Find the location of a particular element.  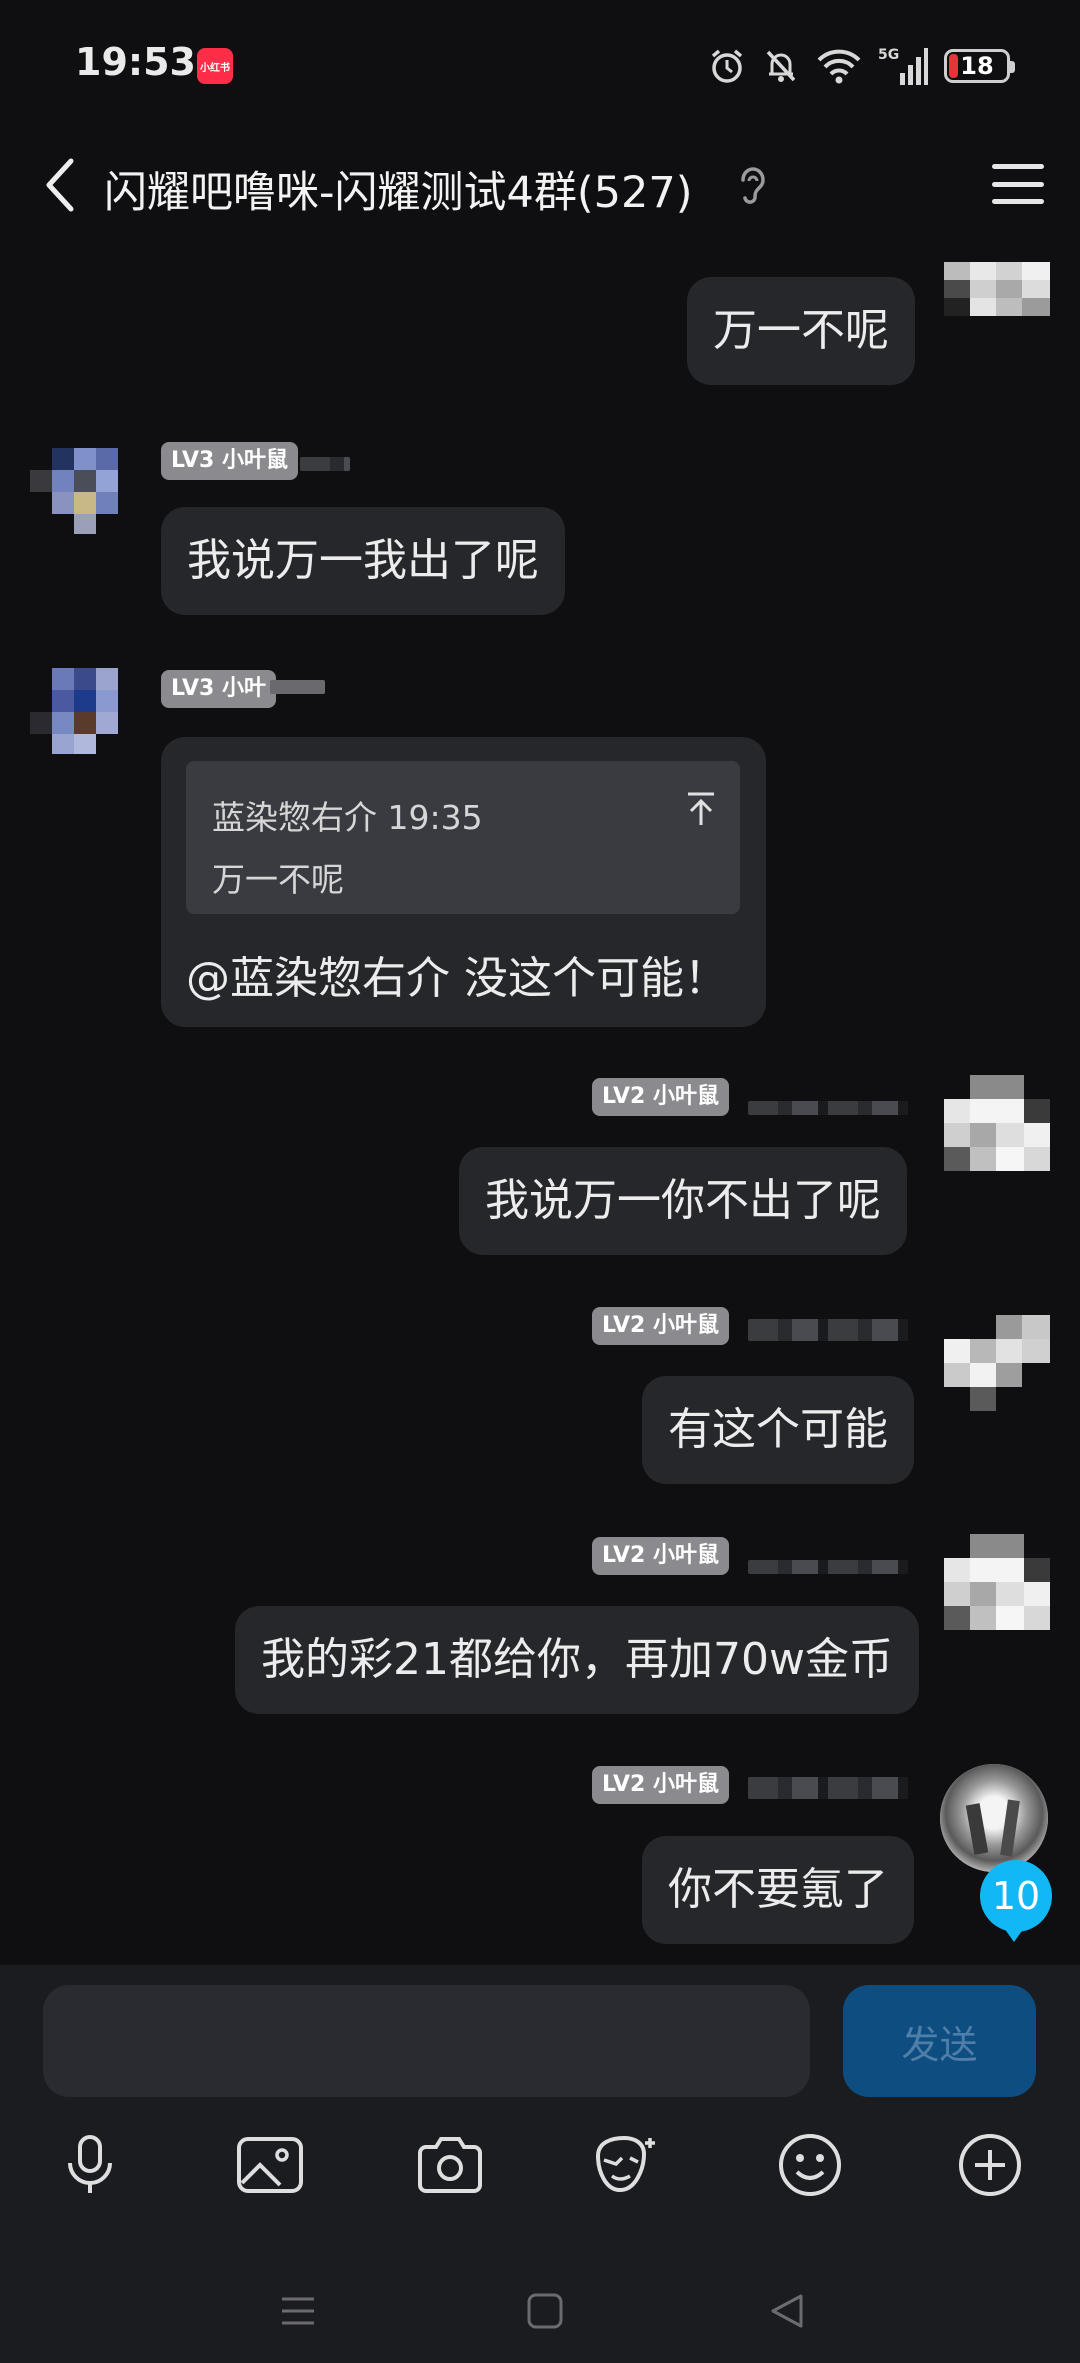

system-back-button is located at coordinates (787, 2311).